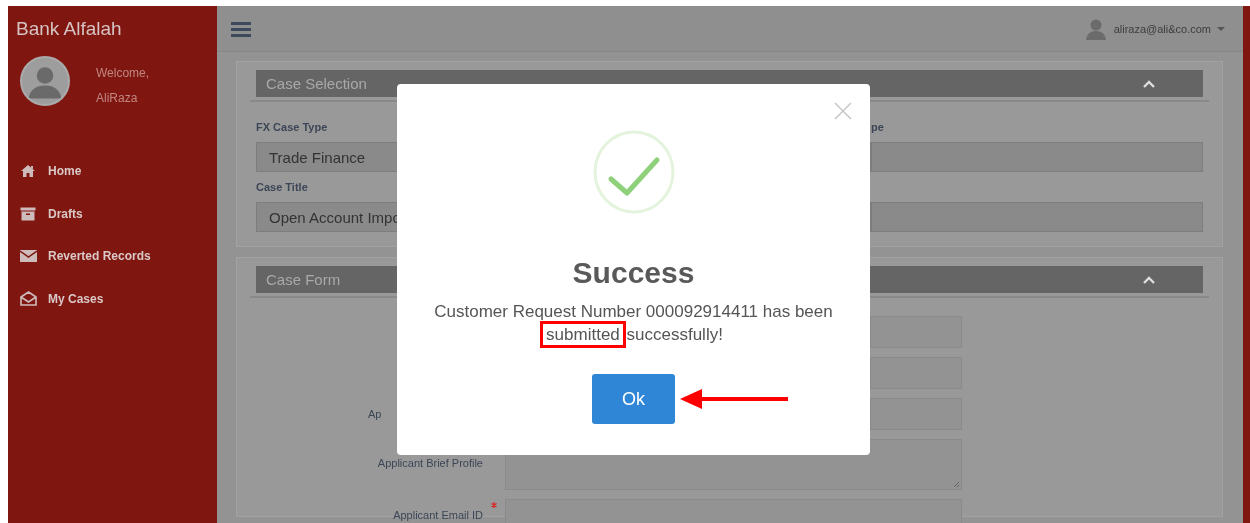 The image size is (1250, 523). What do you see at coordinates (316, 83) in the screenshot?
I see `section-title: Case Selection` at bounding box center [316, 83].